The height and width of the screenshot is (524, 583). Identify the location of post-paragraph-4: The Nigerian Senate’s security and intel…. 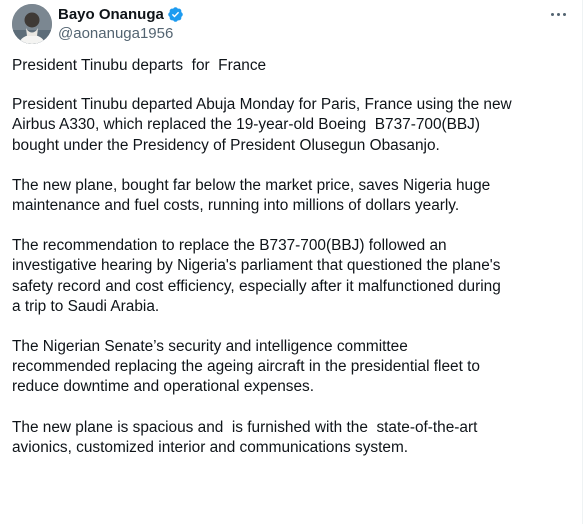
(246, 367).